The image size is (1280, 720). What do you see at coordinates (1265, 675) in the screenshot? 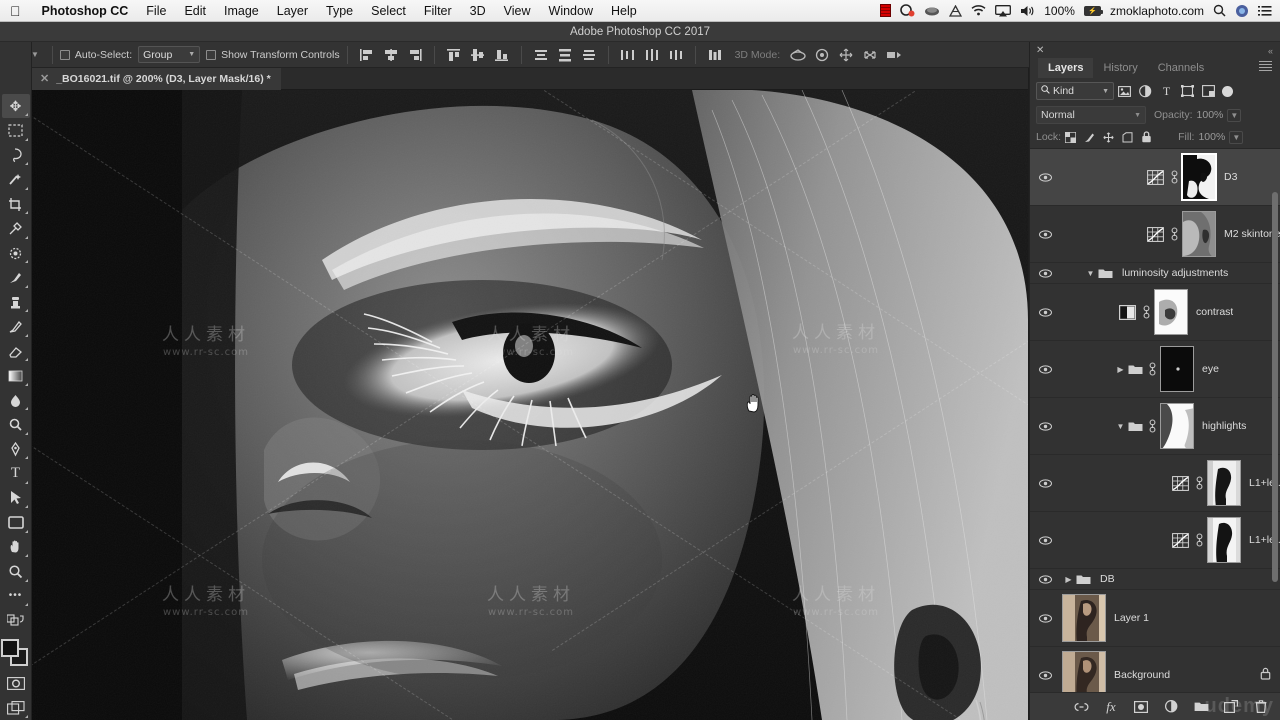
I see `lock-icon` at bounding box center [1265, 675].